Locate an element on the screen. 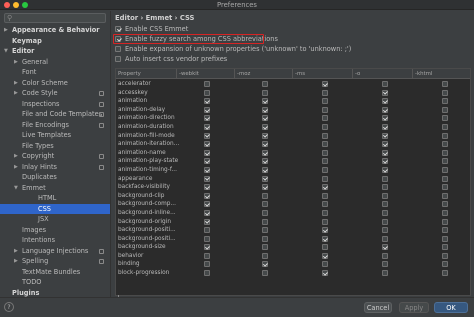  table-row: background-size is located at coordinates (293, 247).